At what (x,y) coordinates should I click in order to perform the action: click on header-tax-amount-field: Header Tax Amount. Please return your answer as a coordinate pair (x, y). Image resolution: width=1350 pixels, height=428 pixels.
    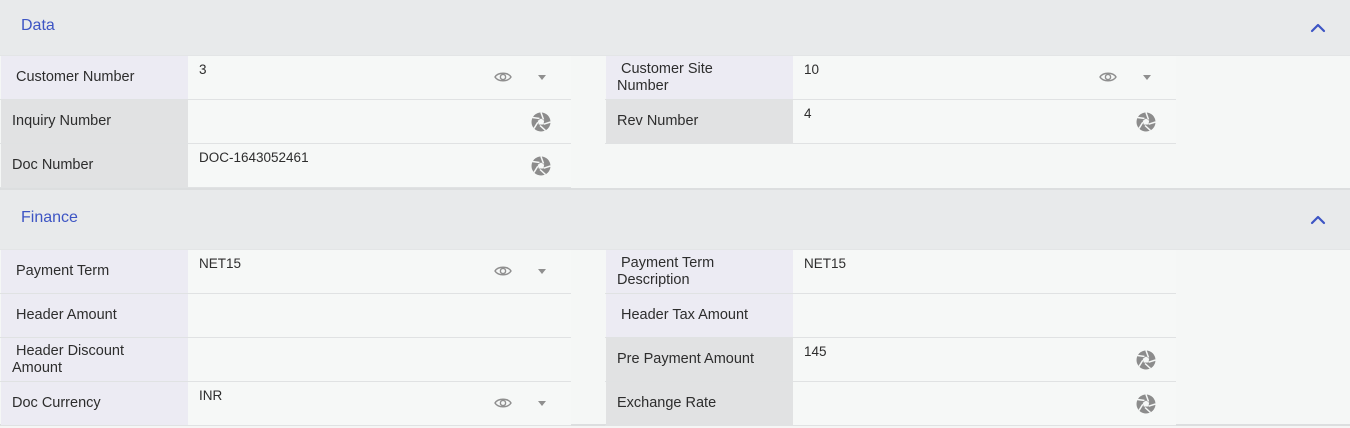
    Looking at the image, I should click on (890, 316).